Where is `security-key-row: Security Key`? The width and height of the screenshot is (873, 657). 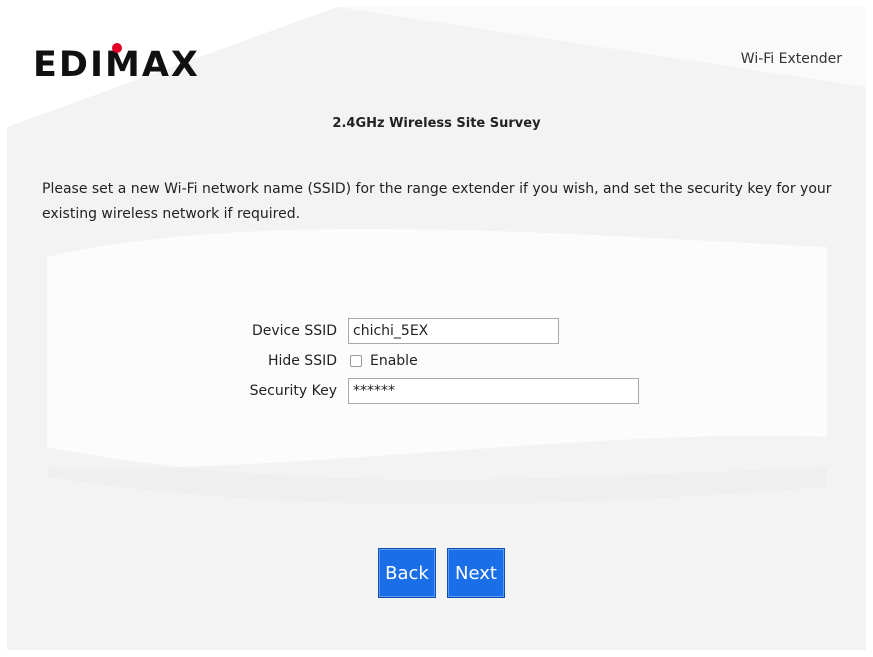 security-key-row: Security Key is located at coordinates (323, 391).